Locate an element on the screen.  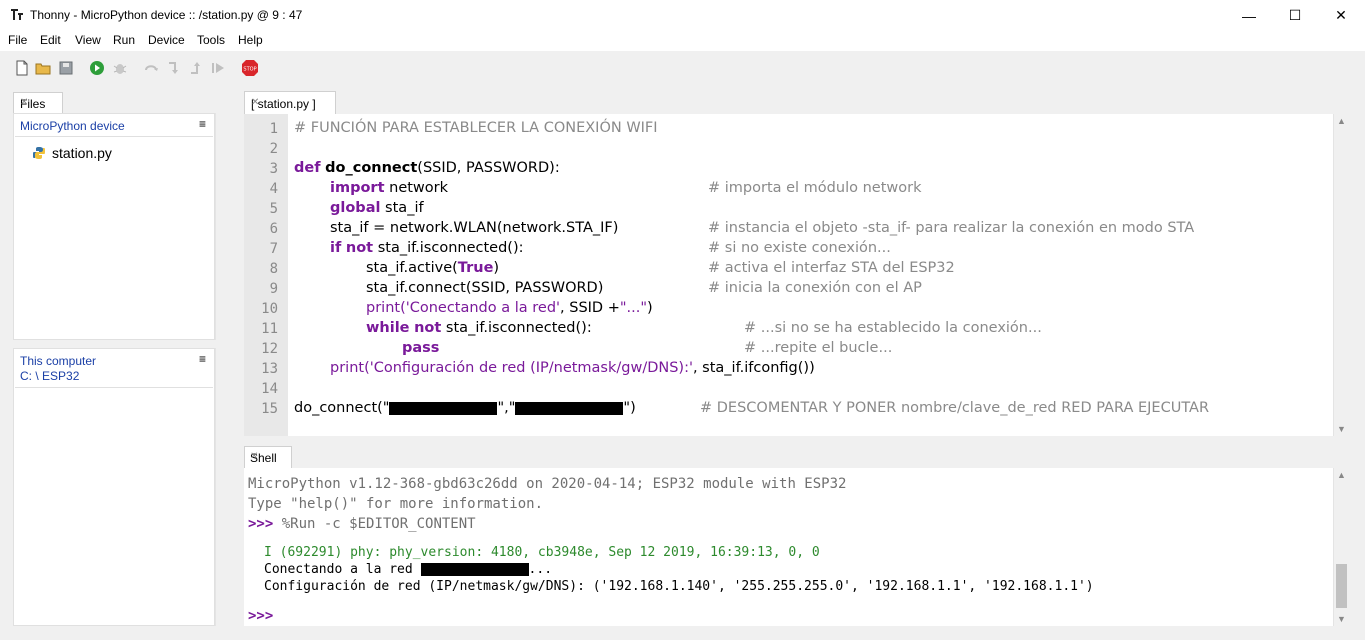
code-line-5: global sta_if is located at coordinates (377, 208).